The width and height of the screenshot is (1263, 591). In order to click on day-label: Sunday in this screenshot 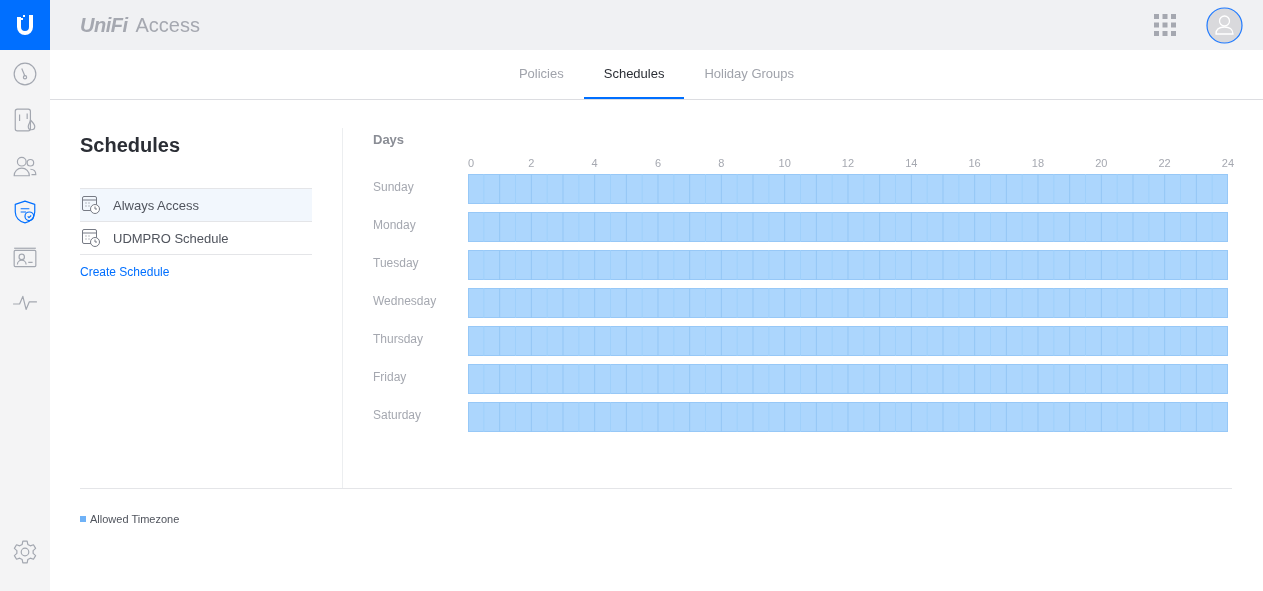, I will do `click(394, 186)`.